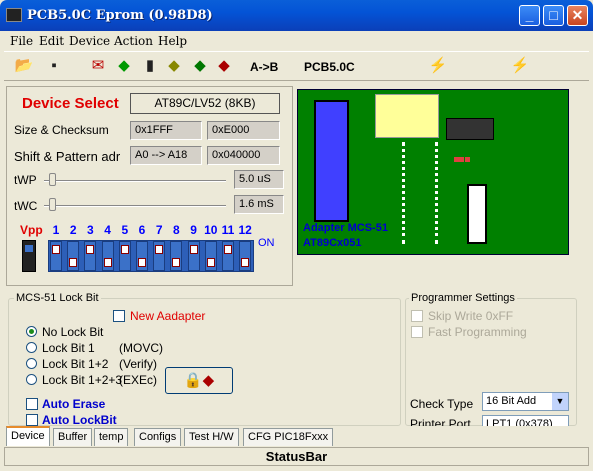 The width and height of the screenshot is (593, 471). Describe the element at coordinates (24, 66) in the screenshot. I see `open-folder-icon: 📂` at that location.